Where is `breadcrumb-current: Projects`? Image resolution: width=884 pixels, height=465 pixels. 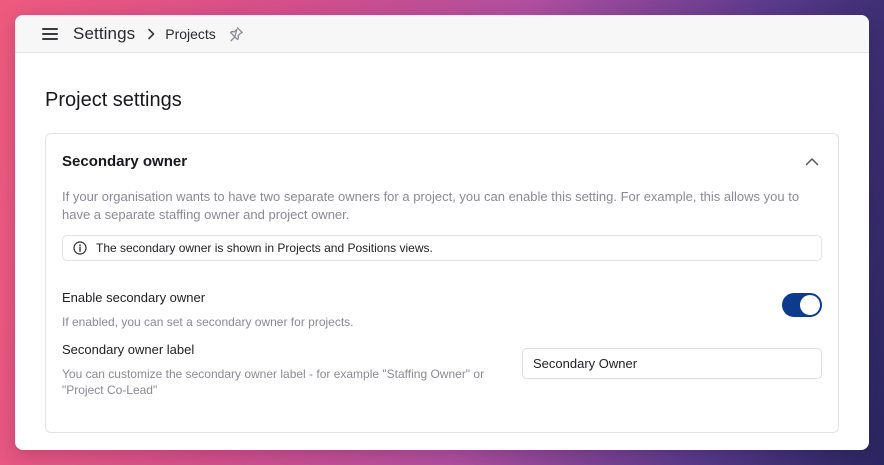
breadcrumb-current: Projects is located at coordinates (190, 33).